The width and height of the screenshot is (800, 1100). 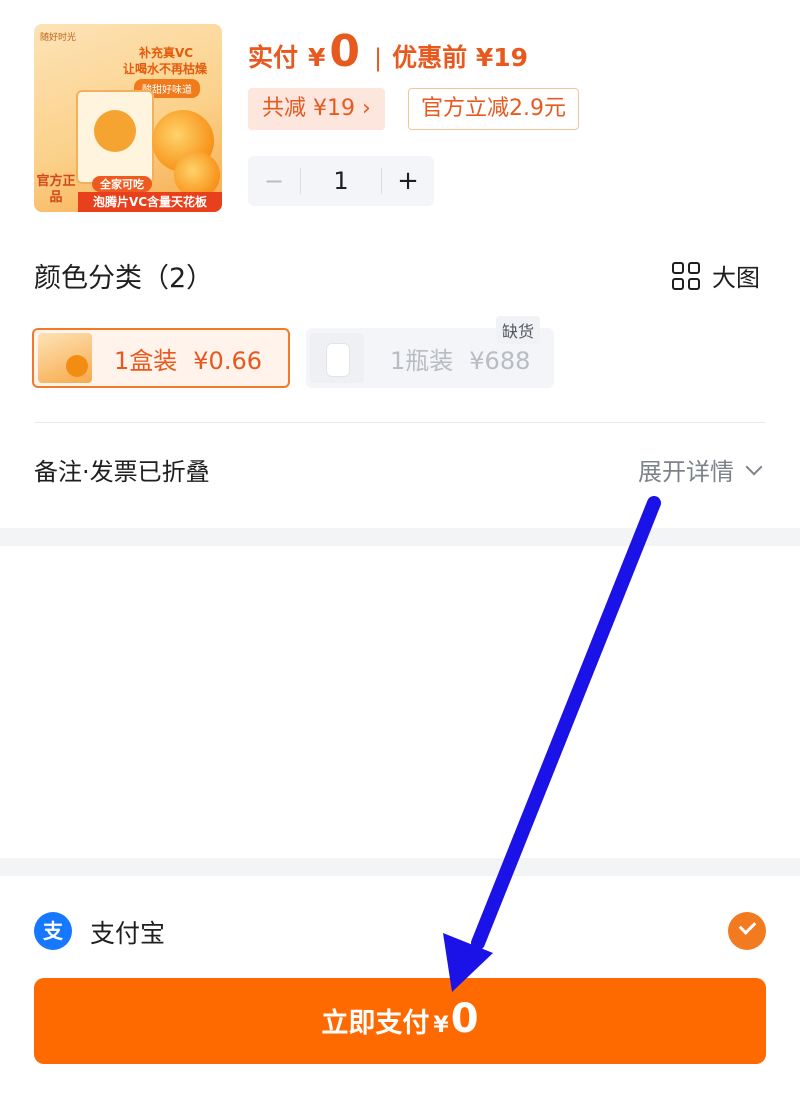 What do you see at coordinates (736, 278) in the screenshot?
I see `big-view-label: 大图` at bounding box center [736, 278].